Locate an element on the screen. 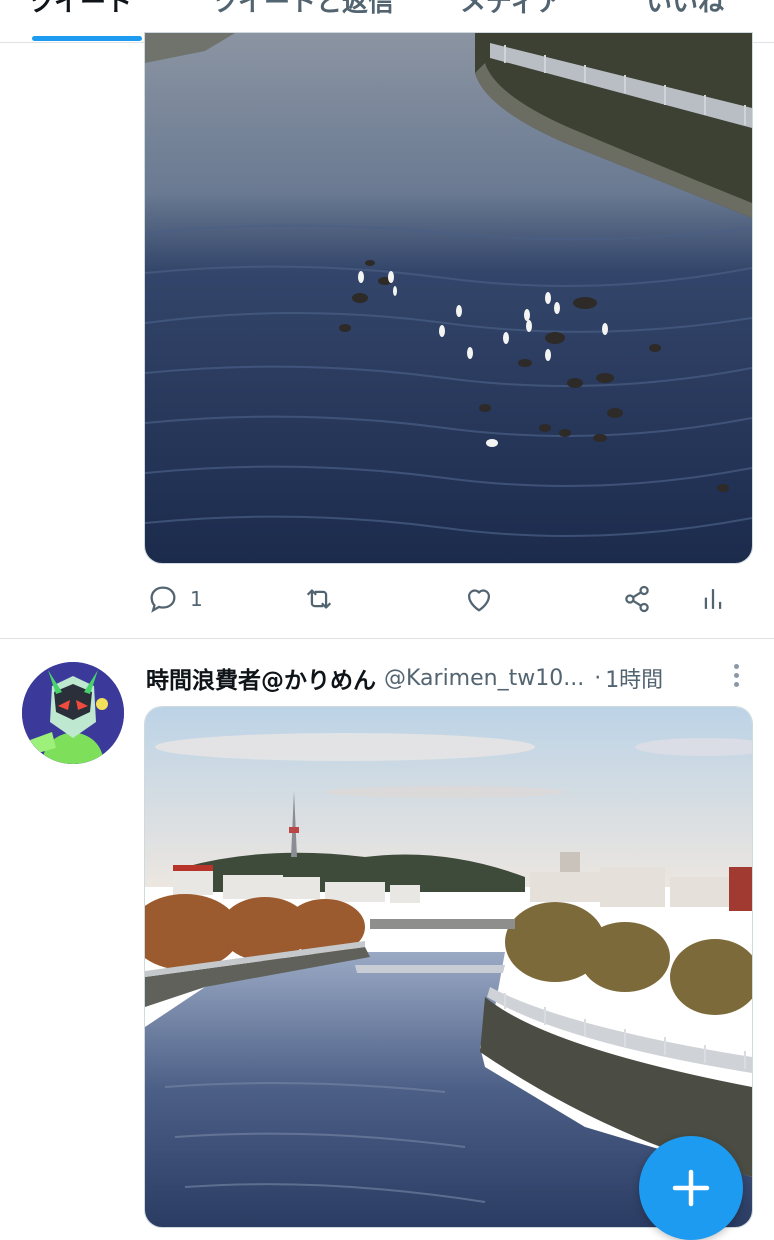 This screenshot has width=774, height=1240. analytics-button is located at coordinates (713, 599).